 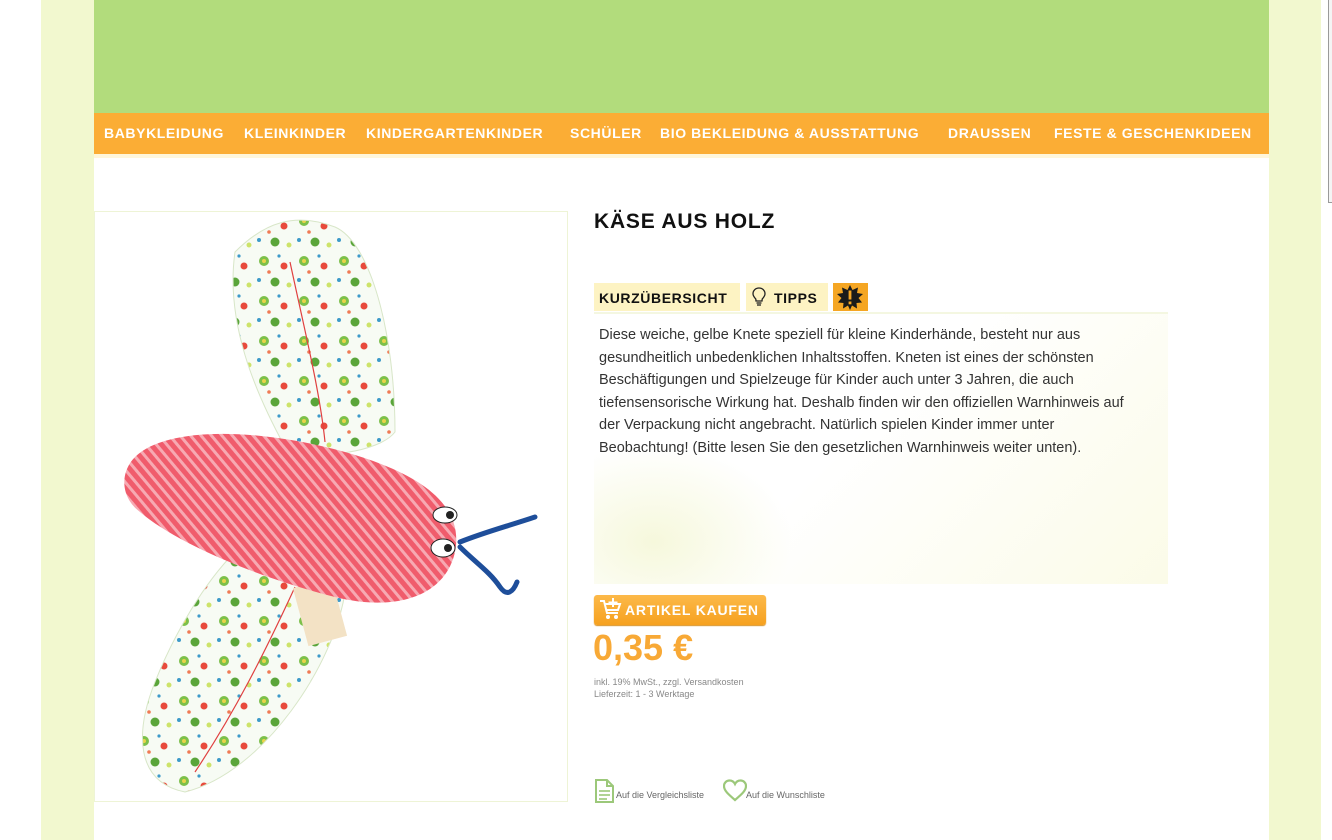 What do you see at coordinates (1295, 420) in the screenshot?
I see `page-side-strip-right` at bounding box center [1295, 420].